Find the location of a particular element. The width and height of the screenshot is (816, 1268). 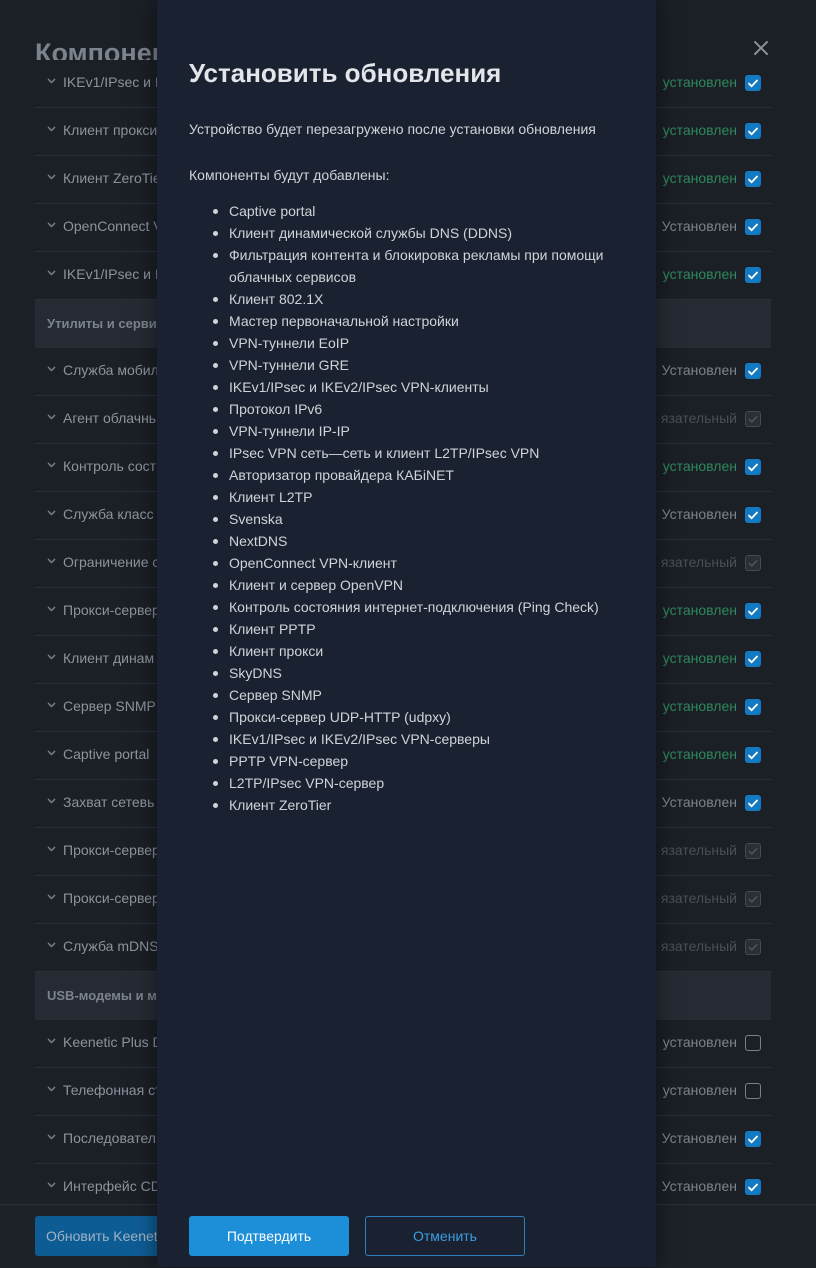

component-list-item: IKEv1/IPsec и IKEv2/IPsec VPN-клиенты is located at coordinates (421, 387).